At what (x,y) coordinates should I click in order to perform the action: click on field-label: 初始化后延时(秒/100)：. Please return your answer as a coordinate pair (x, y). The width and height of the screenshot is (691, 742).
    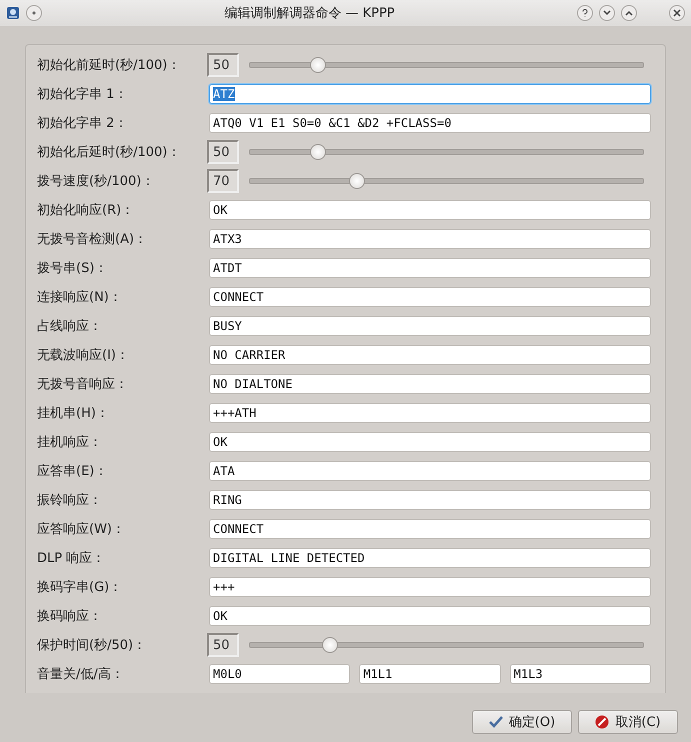
    Looking at the image, I should click on (109, 152).